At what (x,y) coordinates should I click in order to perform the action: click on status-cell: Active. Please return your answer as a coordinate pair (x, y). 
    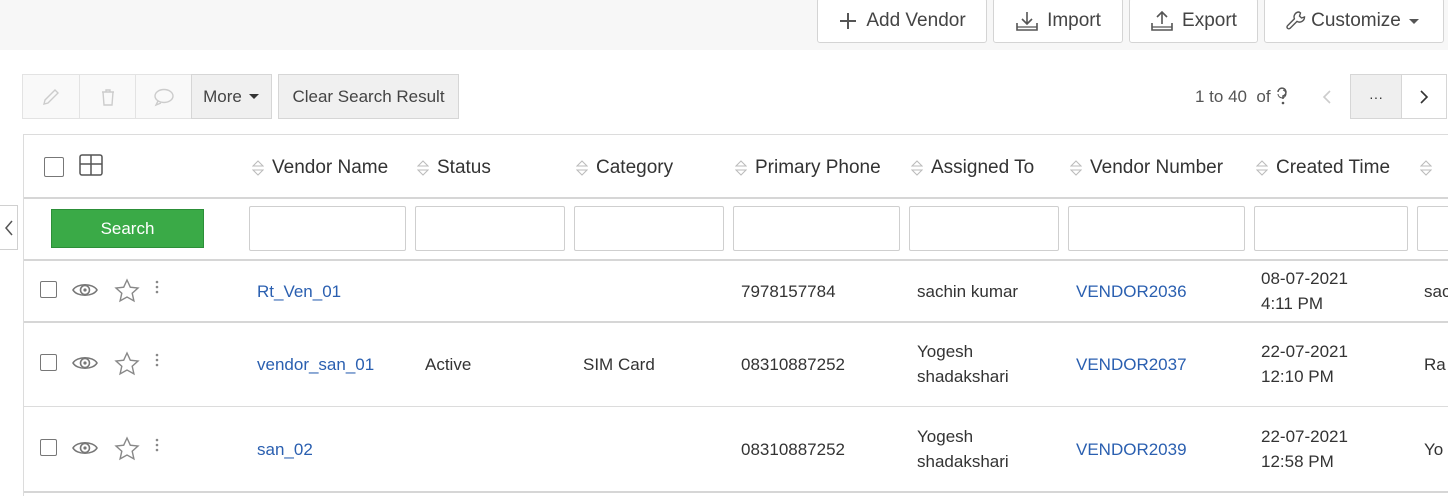
    Looking at the image, I should click on (448, 364).